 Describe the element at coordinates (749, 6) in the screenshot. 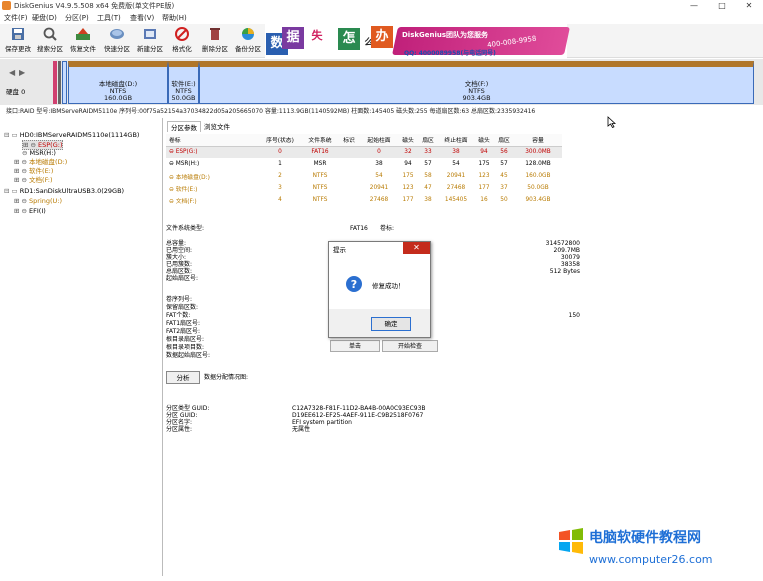

I see `close-button: ✕` at that location.